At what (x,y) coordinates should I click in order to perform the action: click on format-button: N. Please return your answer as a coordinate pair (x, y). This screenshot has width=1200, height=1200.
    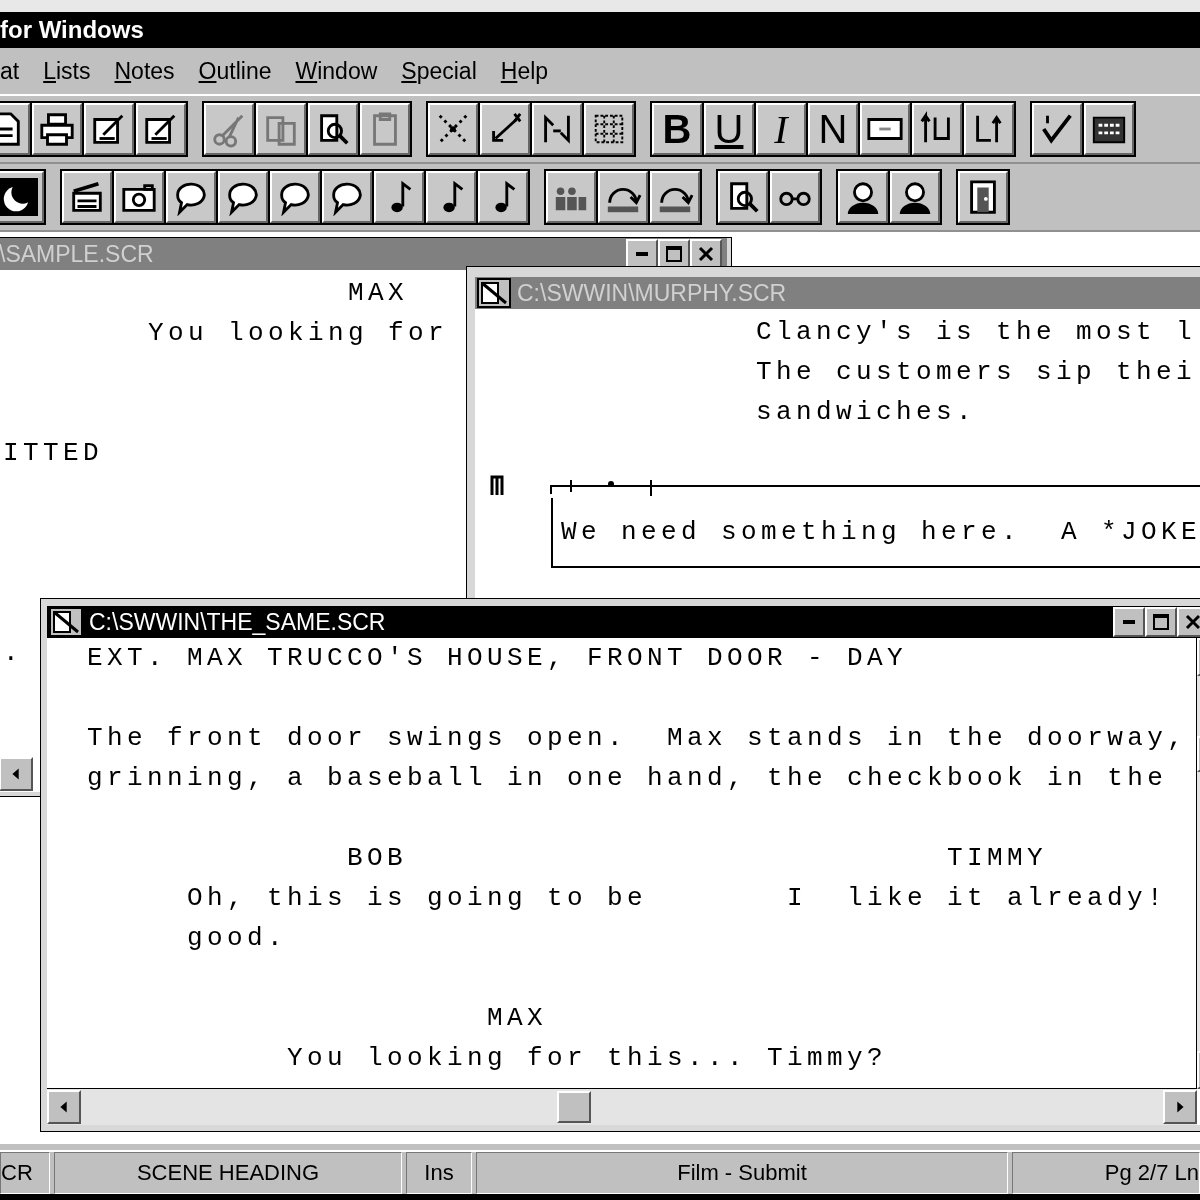
    Looking at the image, I should click on (833, 129).